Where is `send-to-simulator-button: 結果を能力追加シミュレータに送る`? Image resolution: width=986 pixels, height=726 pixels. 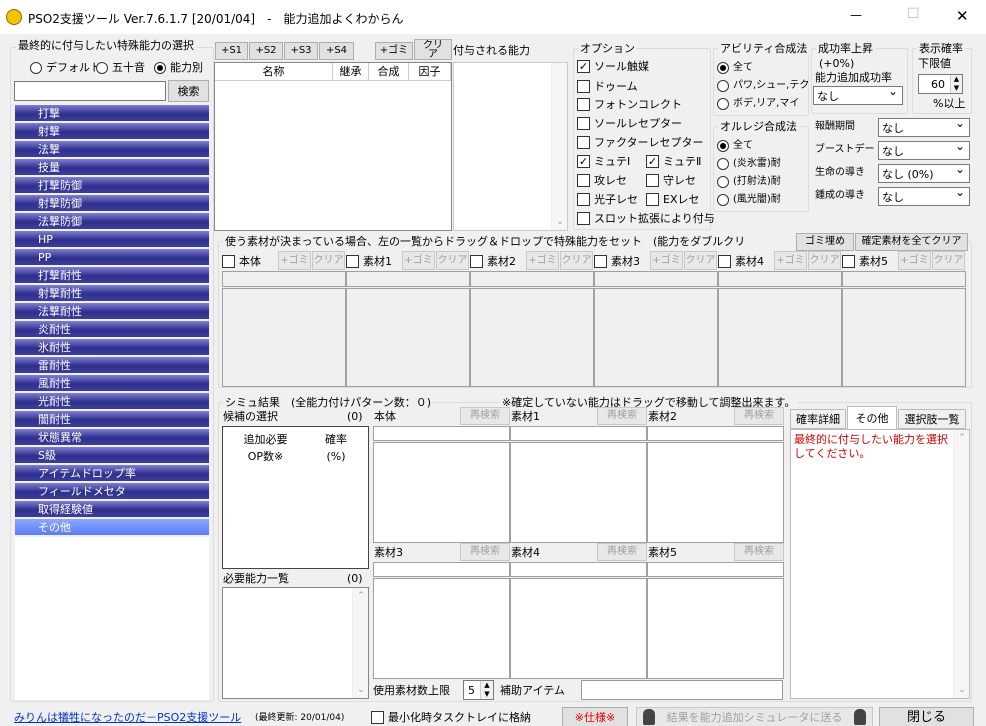 send-to-simulator-button: 結果を能力追加シミュレータに送る is located at coordinates (754, 716).